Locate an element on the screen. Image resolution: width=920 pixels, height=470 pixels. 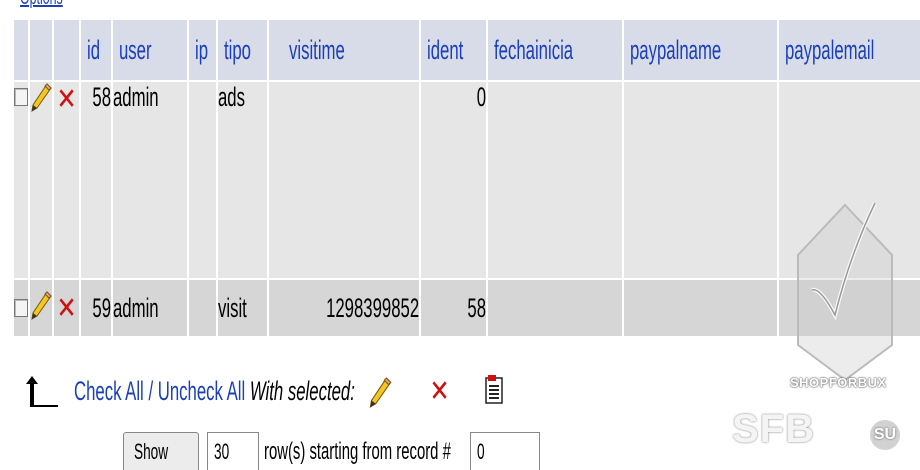
watermark-brand: SHOPFORBUX is located at coordinates (838, 382).